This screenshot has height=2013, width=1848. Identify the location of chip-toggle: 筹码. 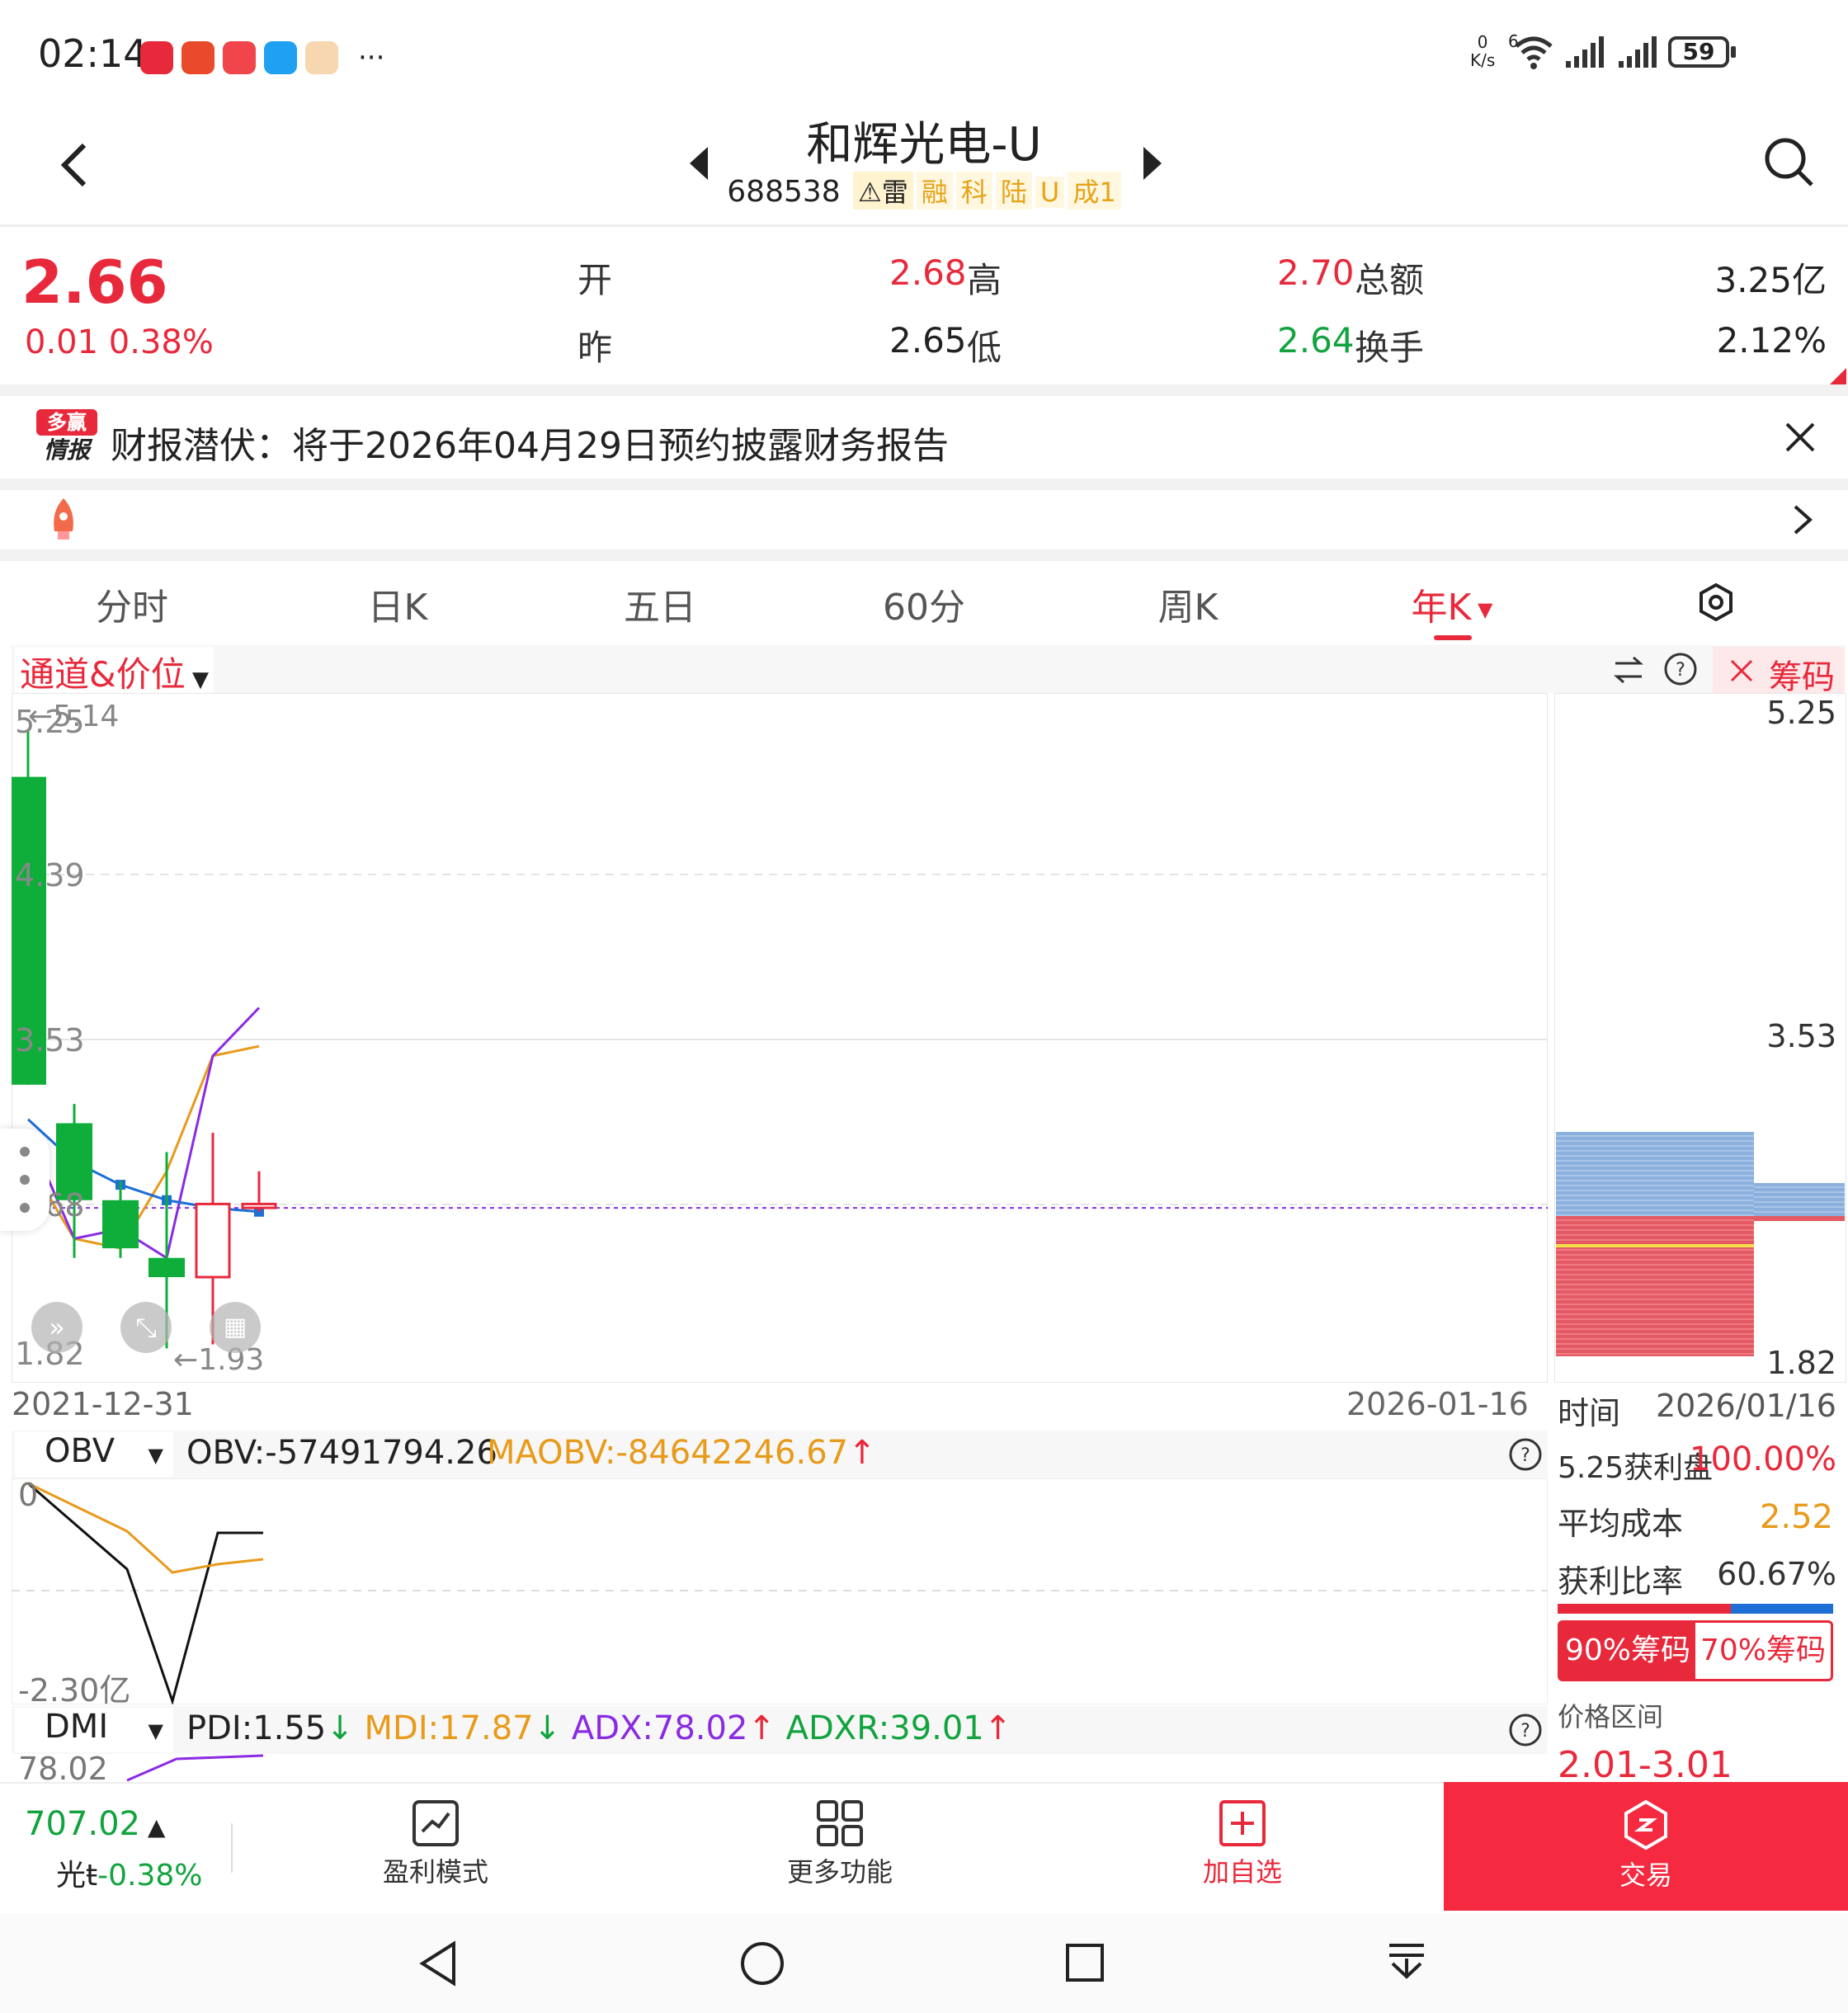
(1779, 671).